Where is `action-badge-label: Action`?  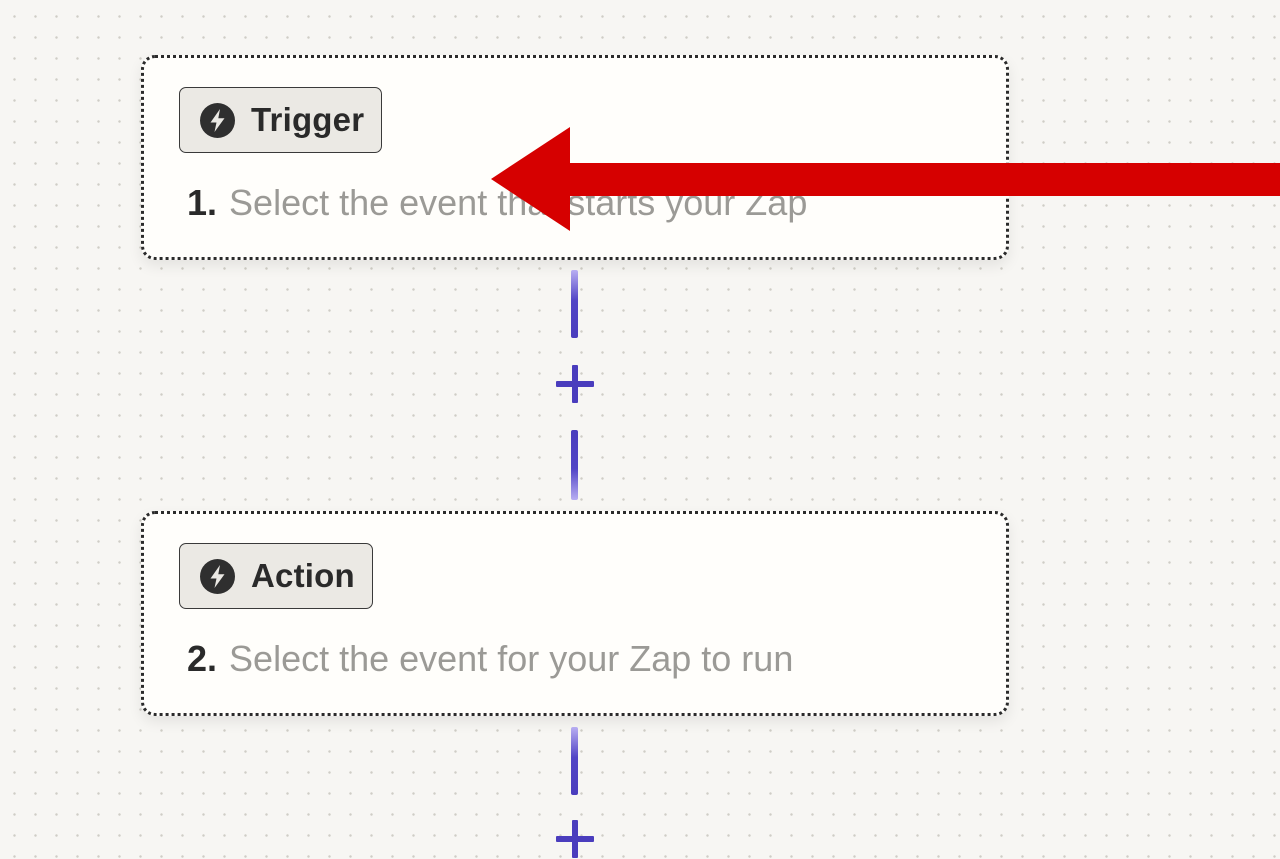
action-badge-label: Action is located at coordinates (303, 575).